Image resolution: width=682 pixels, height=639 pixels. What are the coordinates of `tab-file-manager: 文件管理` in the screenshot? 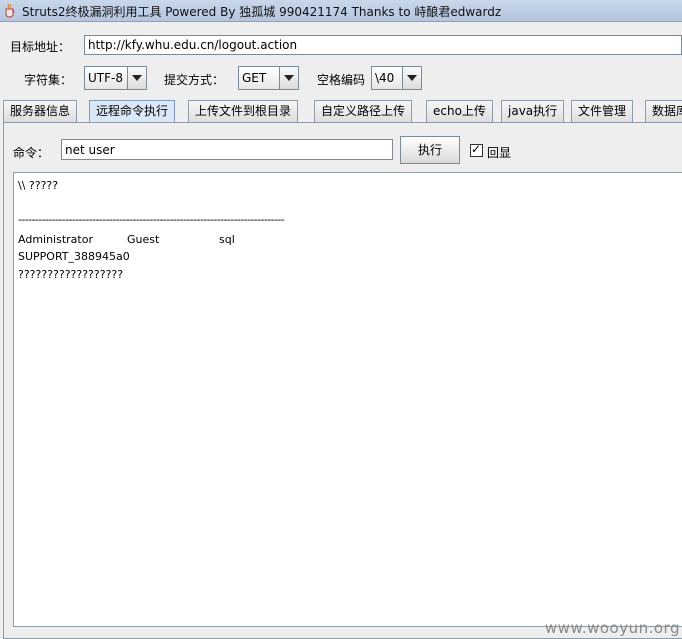 It's located at (602, 111).